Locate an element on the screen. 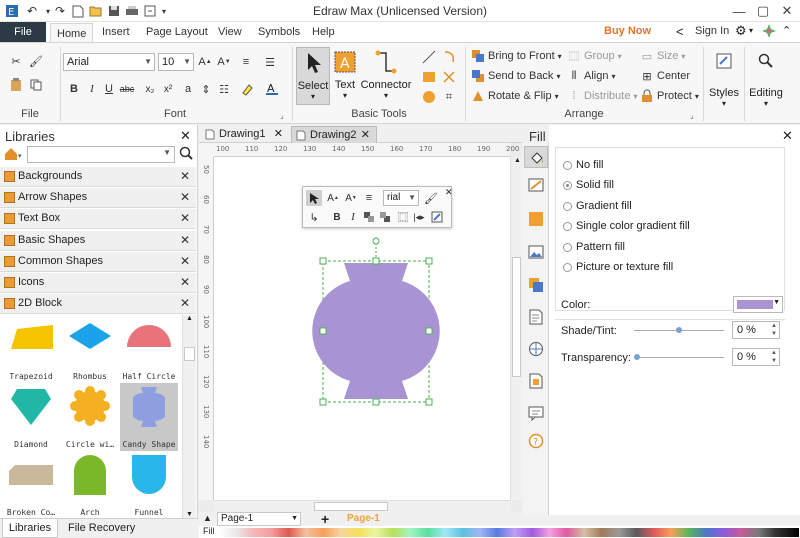 This screenshot has height=538, width=800. radio-no-fill is located at coordinates (567, 165).